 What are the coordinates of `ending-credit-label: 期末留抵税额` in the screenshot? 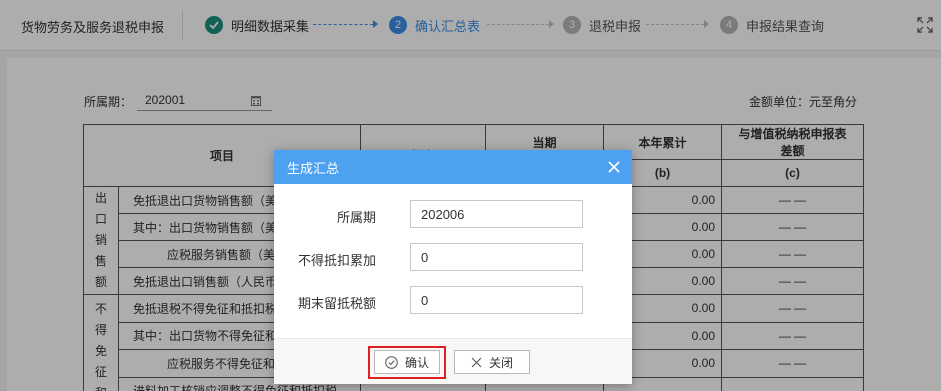 It's located at (336, 303).